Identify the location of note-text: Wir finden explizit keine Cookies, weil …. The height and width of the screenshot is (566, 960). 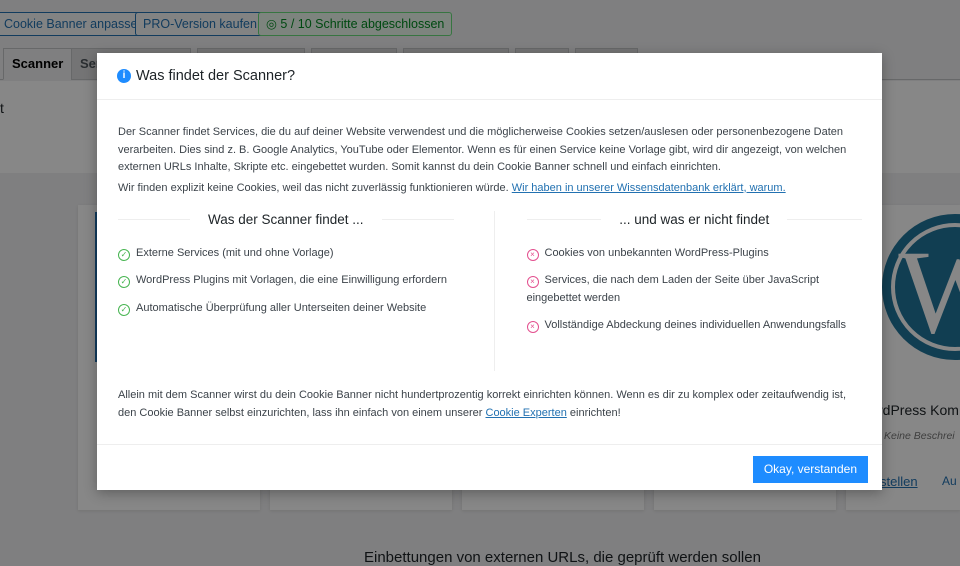
(490, 189).